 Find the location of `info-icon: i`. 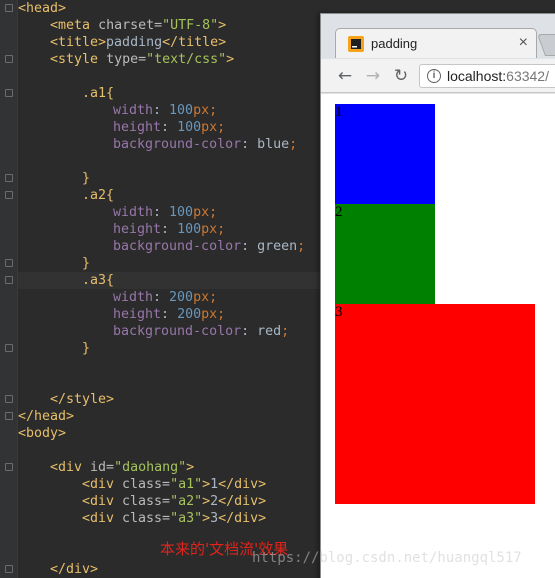

info-icon: i is located at coordinates (434, 76).